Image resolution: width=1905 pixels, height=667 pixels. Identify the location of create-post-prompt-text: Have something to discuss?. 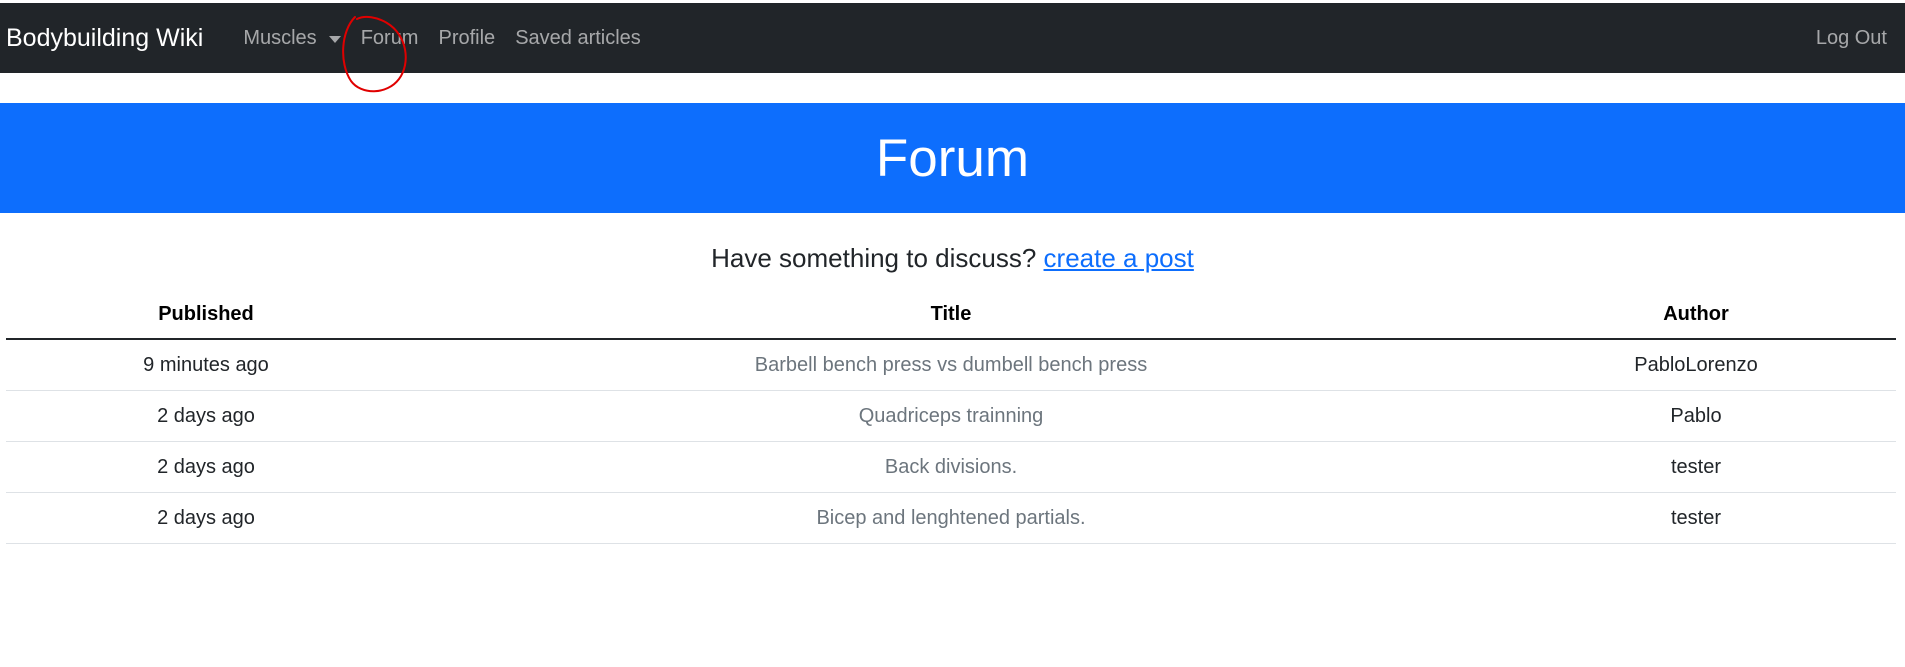
(877, 258).